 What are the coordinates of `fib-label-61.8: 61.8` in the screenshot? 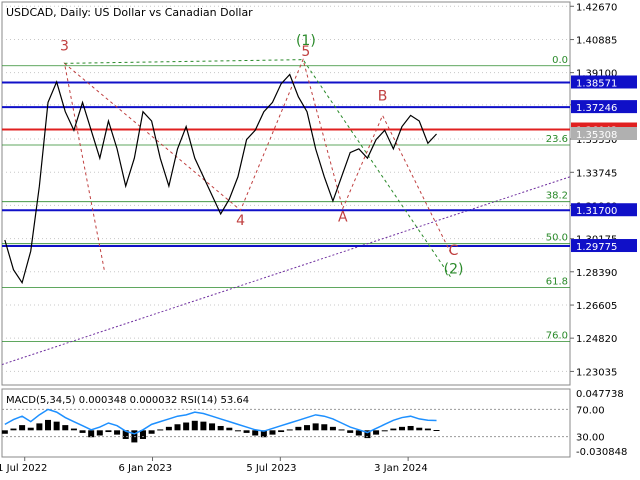 It's located at (557, 281).